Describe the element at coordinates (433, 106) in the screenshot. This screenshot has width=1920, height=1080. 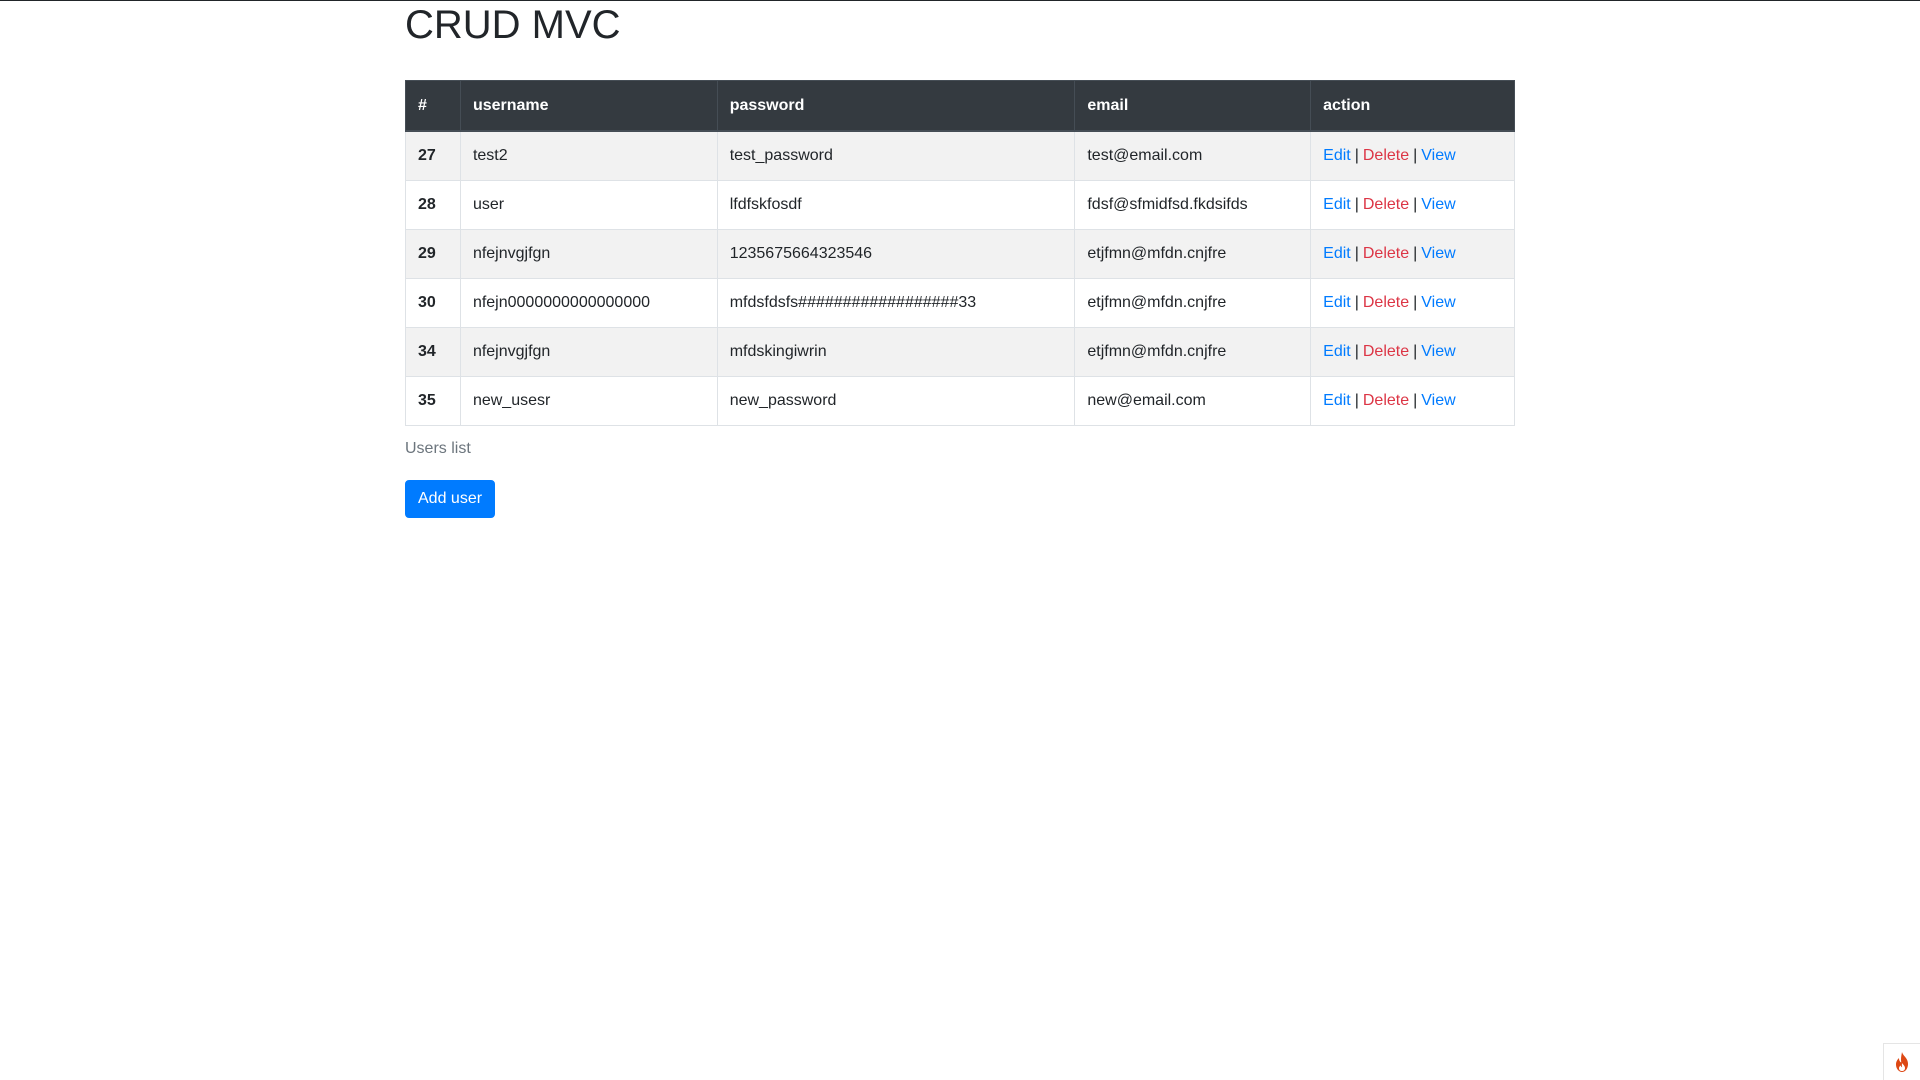
I see `header-id: #` at that location.